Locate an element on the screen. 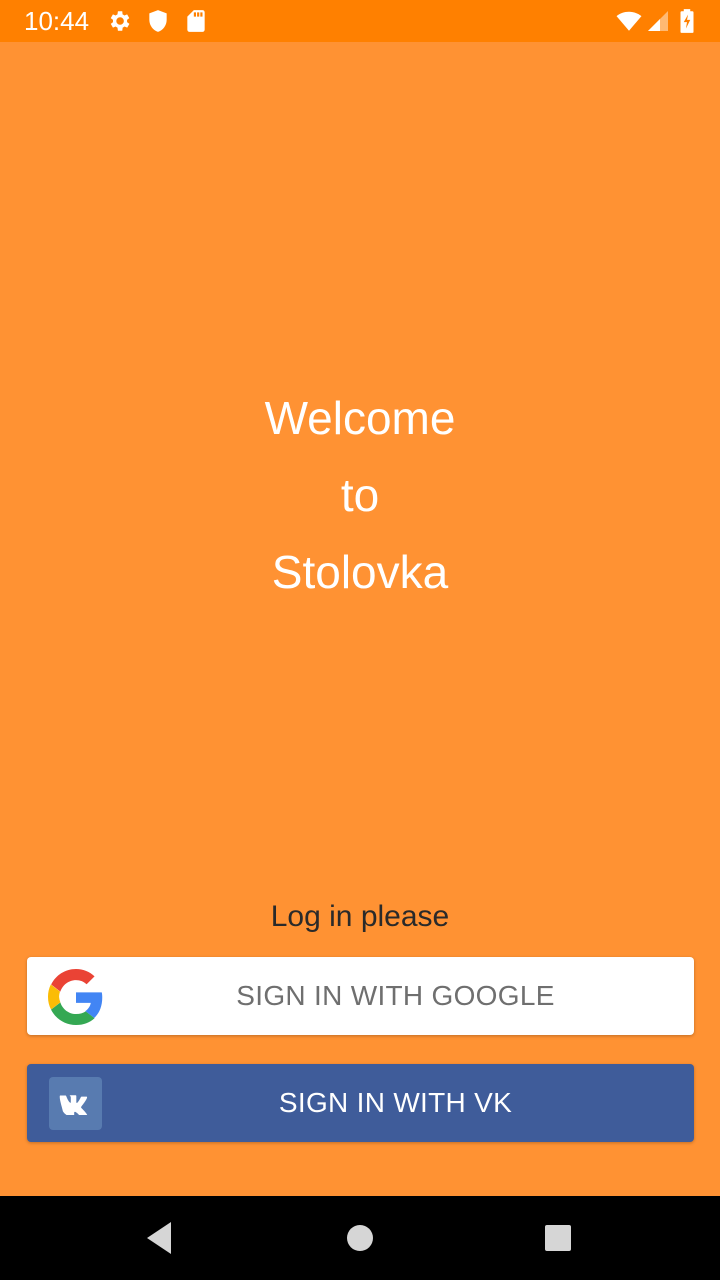  gear-icon is located at coordinates (119, 21).